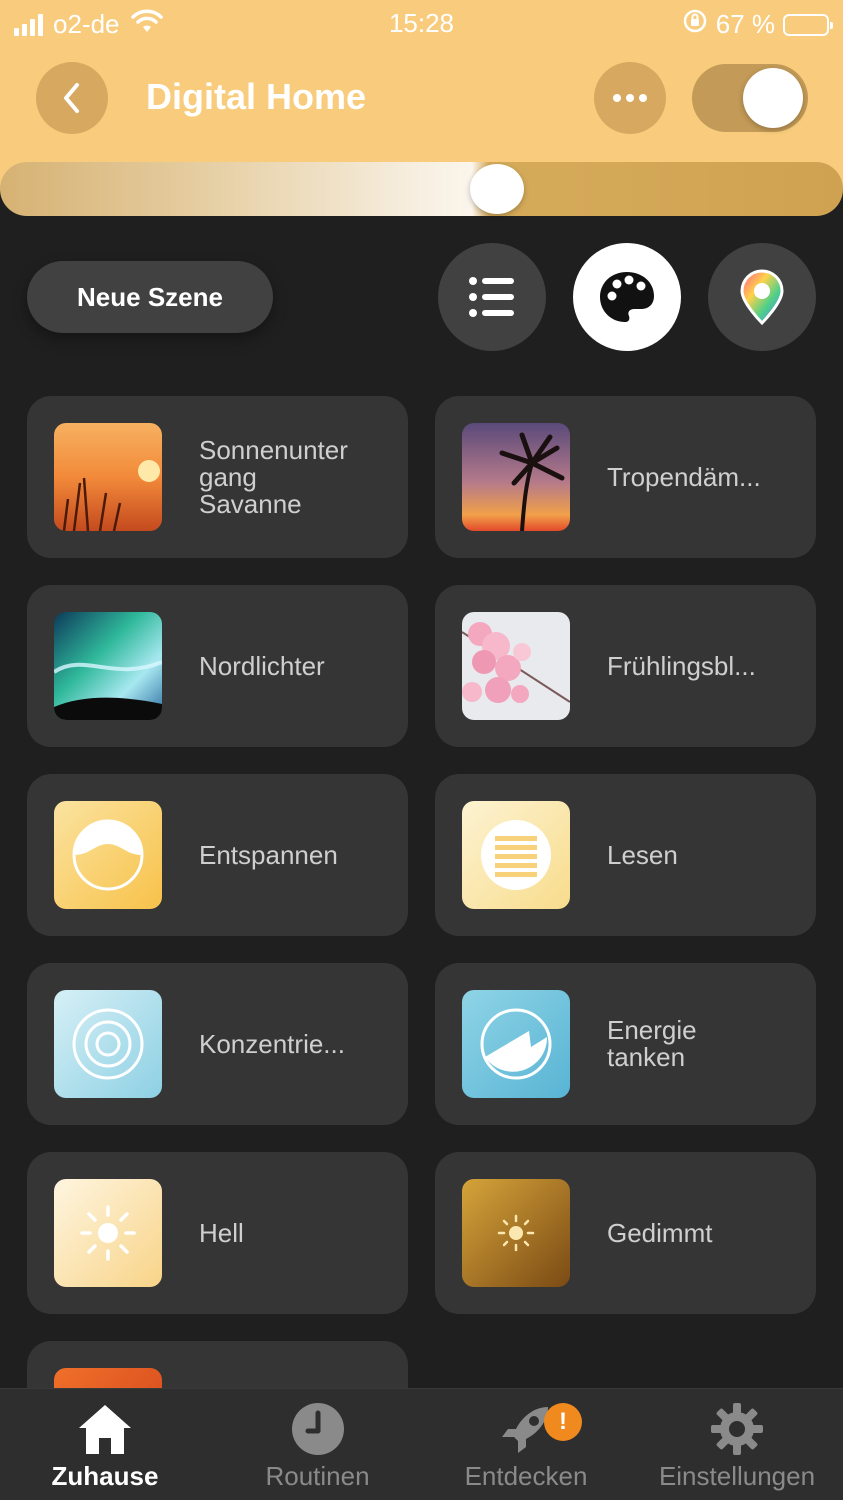  I want to click on scene-label: Hell, so click(221, 1232).